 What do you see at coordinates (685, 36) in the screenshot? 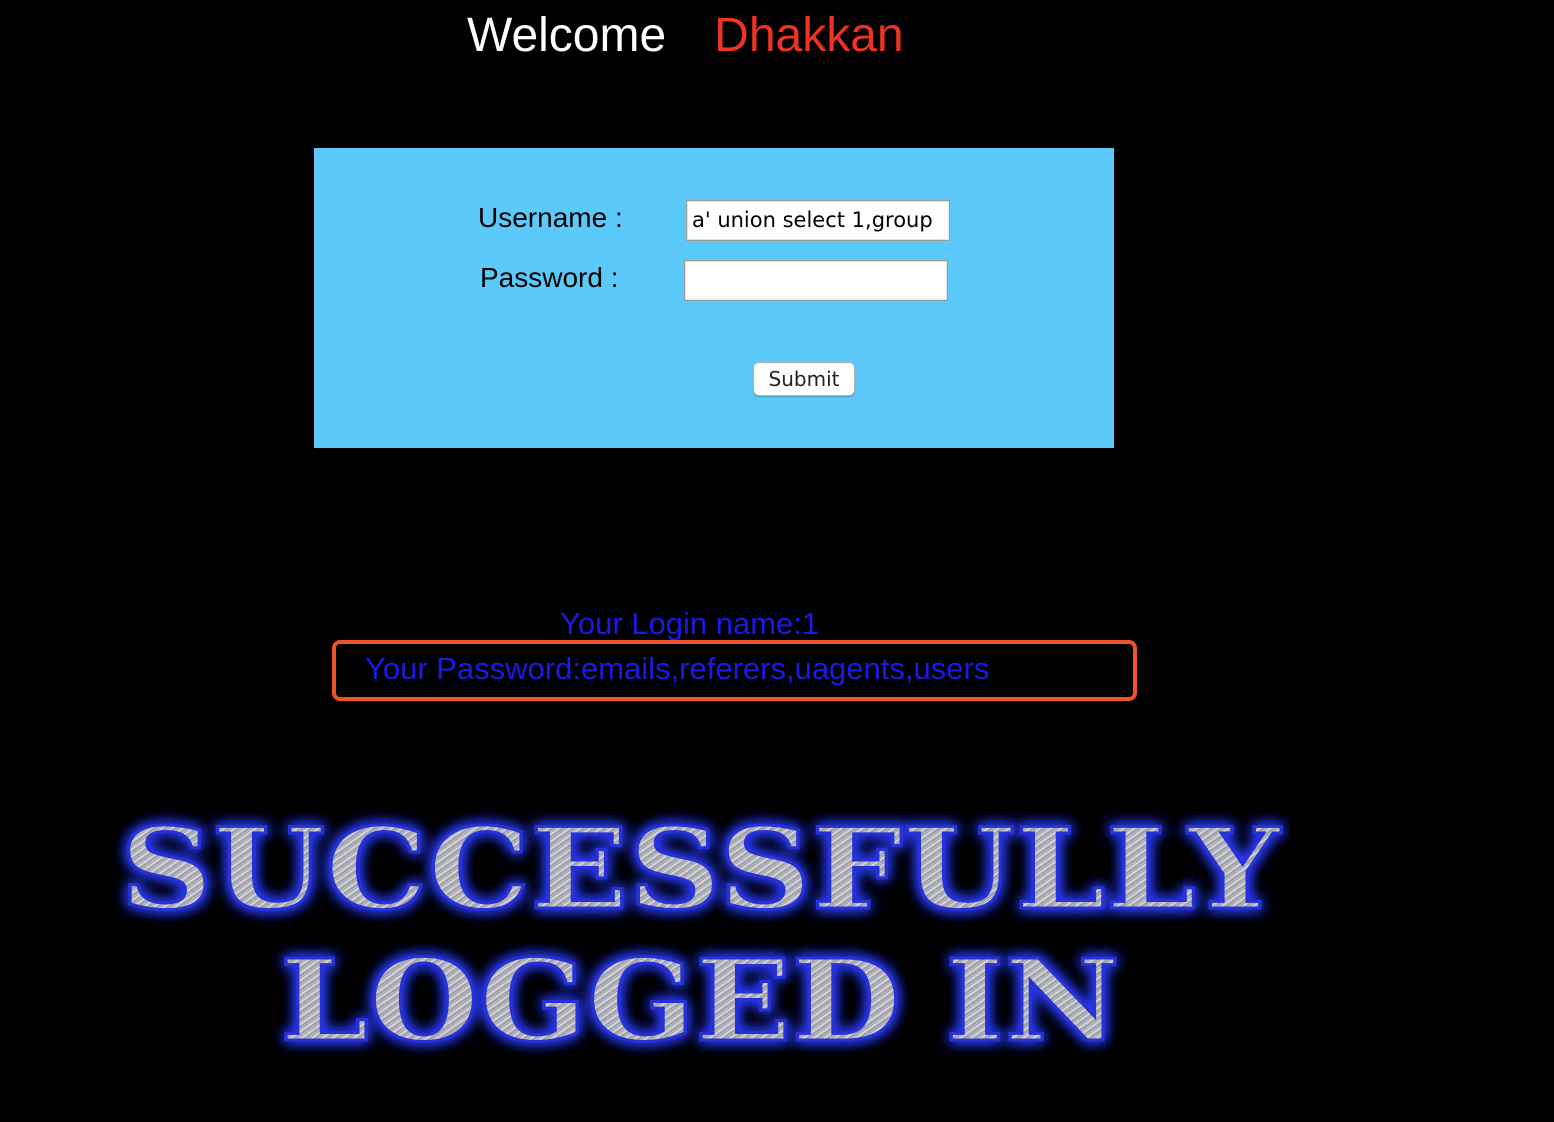
I see `welcome-heading: Welcome Dhakkan` at bounding box center [685, 36].